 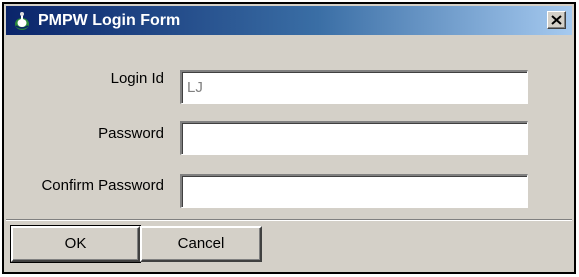 I want to click on cancel-button: Cancel, so click(x=201, y=244).